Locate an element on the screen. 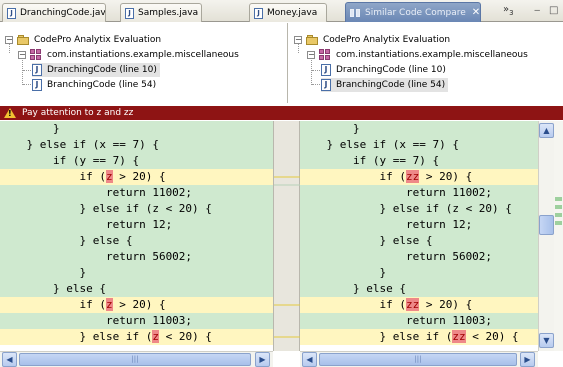 Image resolution: width=563 pixels, height=367 pixels. minimize-button: ‒ is located at coordinates (537, 10).